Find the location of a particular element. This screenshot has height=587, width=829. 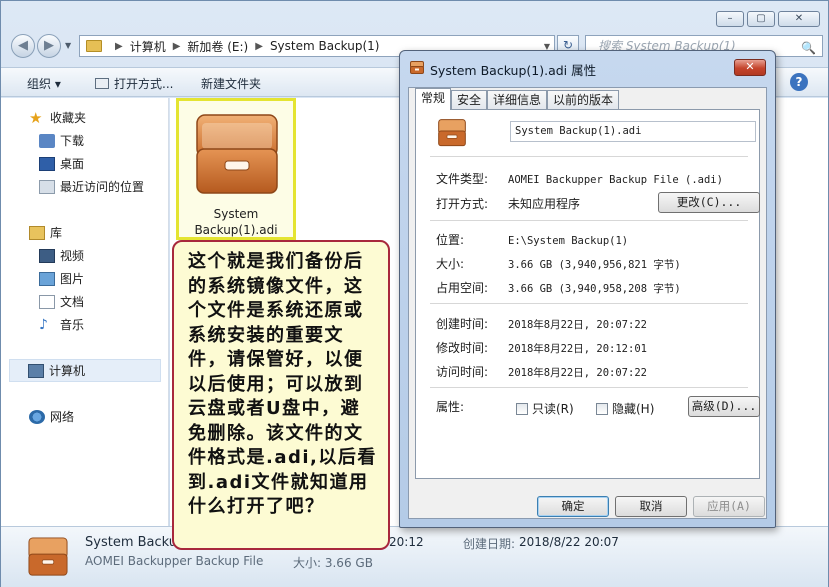

hidden-checkbox: 隐藏(H) is located at coordinates (625, 408).